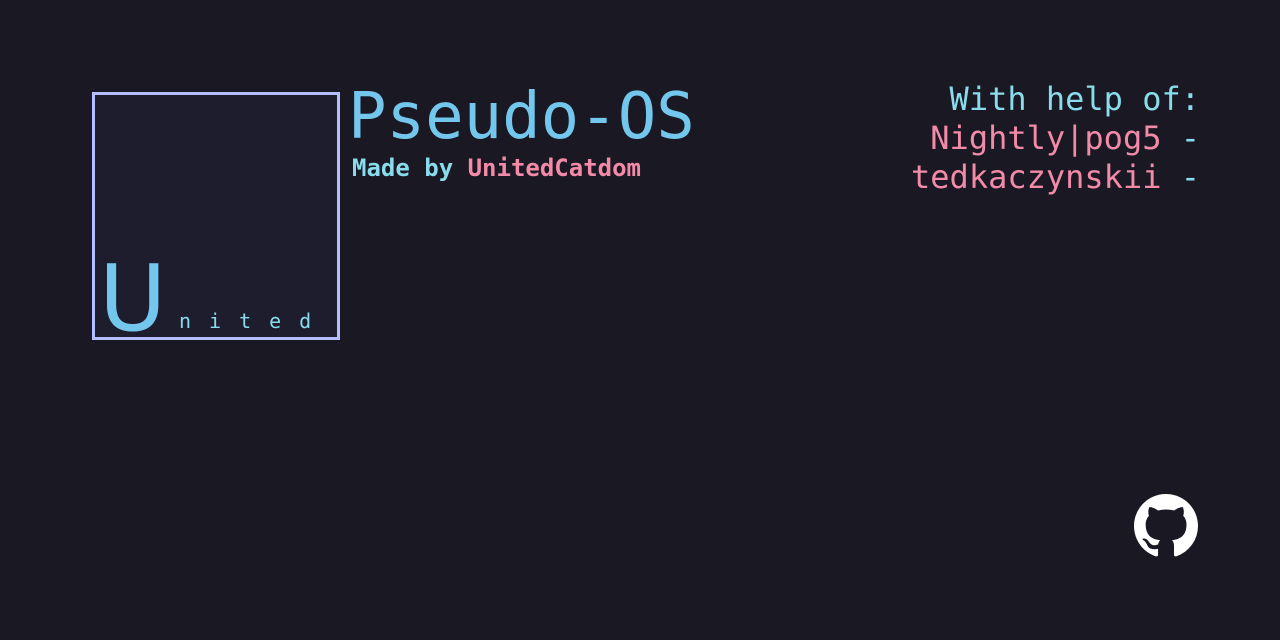 This screenshot has width=1280, height=640. Describe the element at coordinates (554, 168) in the screenshot. I see `author-name: UnitedCatdom` at that location.